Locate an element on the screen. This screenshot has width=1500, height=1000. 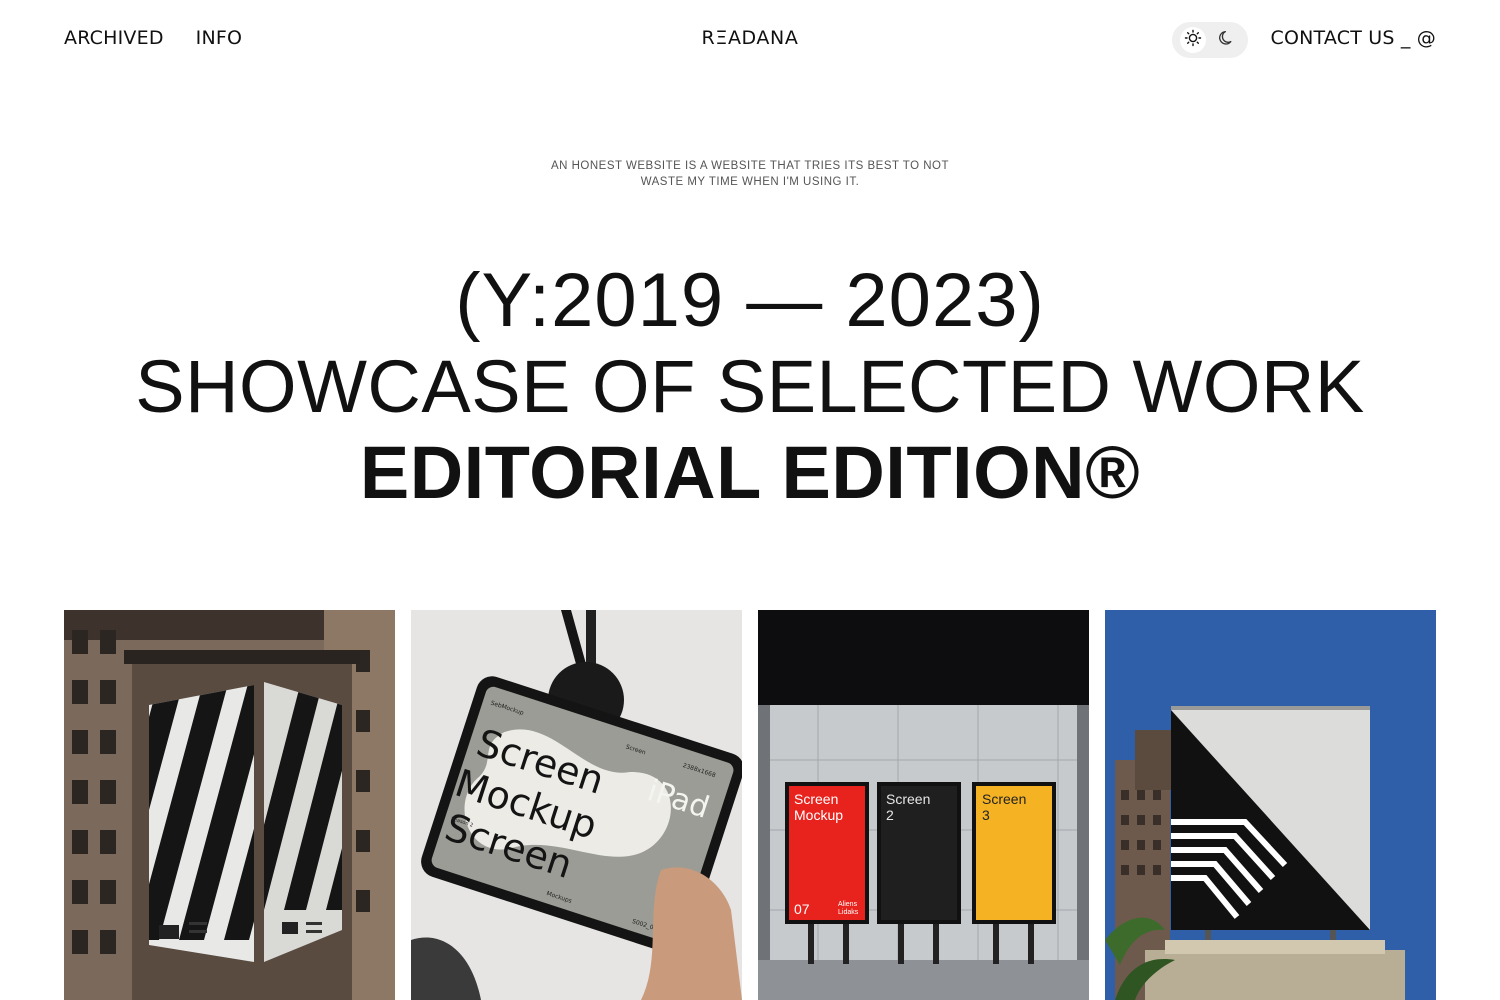
moon-icon is located at coordinates (1227, 40).